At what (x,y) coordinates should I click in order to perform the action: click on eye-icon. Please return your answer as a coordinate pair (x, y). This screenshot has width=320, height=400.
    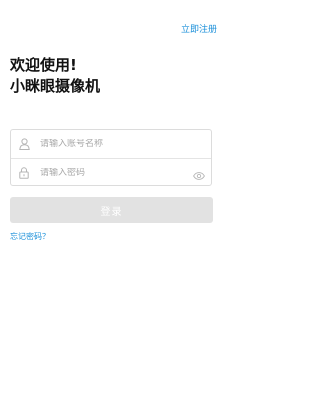
    Looking at the image, I should click on (199, 173).